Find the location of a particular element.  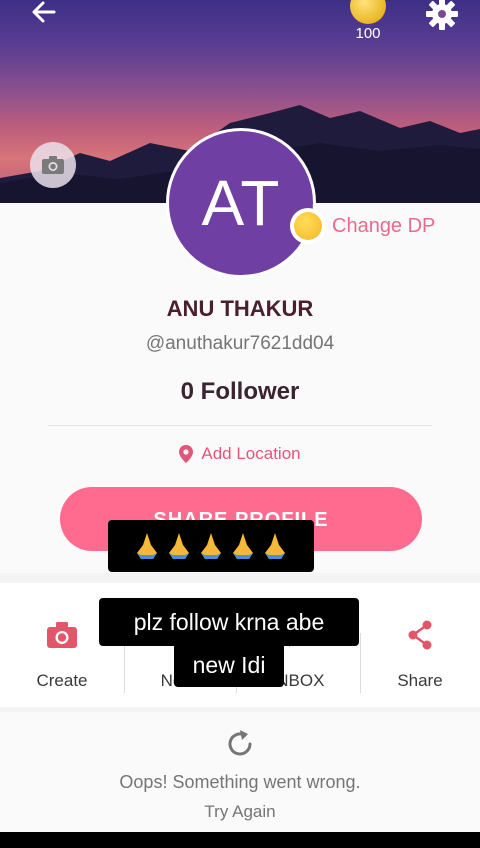

share-button: Share is located at coordinates (420, 645).